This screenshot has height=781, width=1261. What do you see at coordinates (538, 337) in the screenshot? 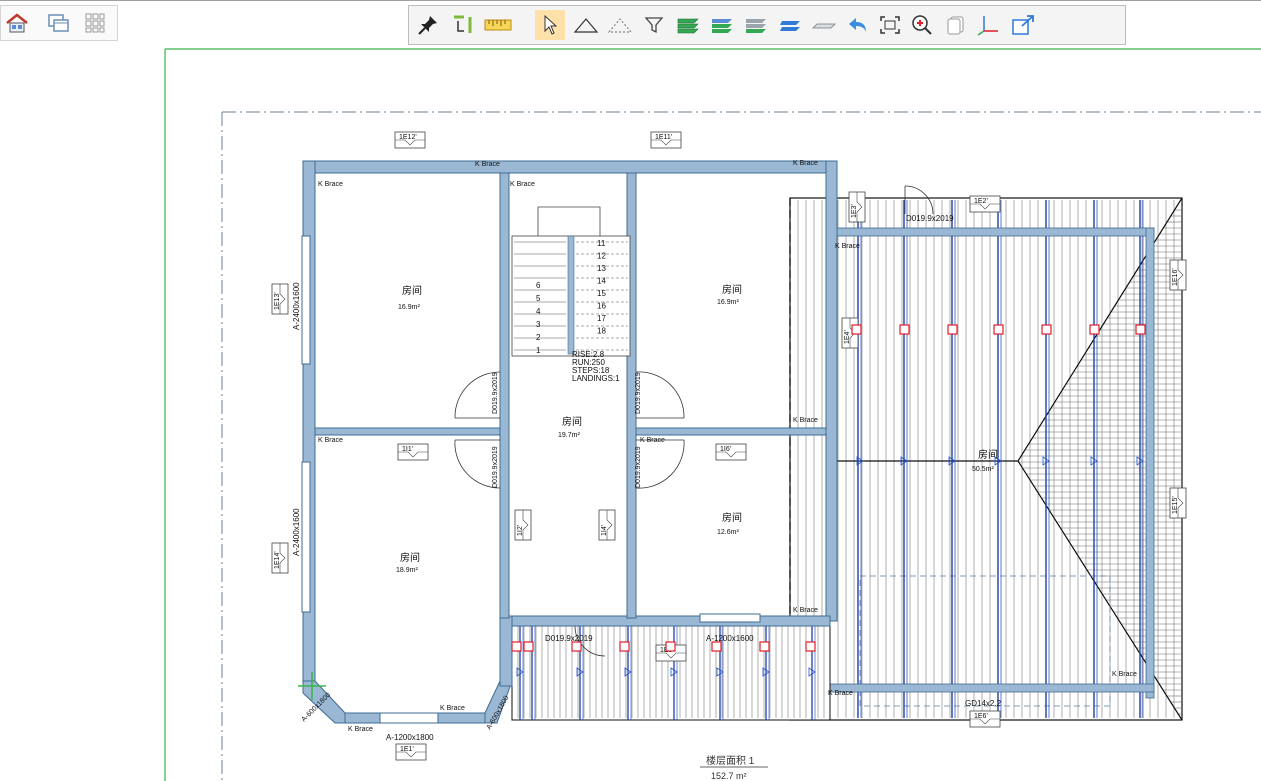
I see `stair-step-number: 2` at bounding box center [538, 337].